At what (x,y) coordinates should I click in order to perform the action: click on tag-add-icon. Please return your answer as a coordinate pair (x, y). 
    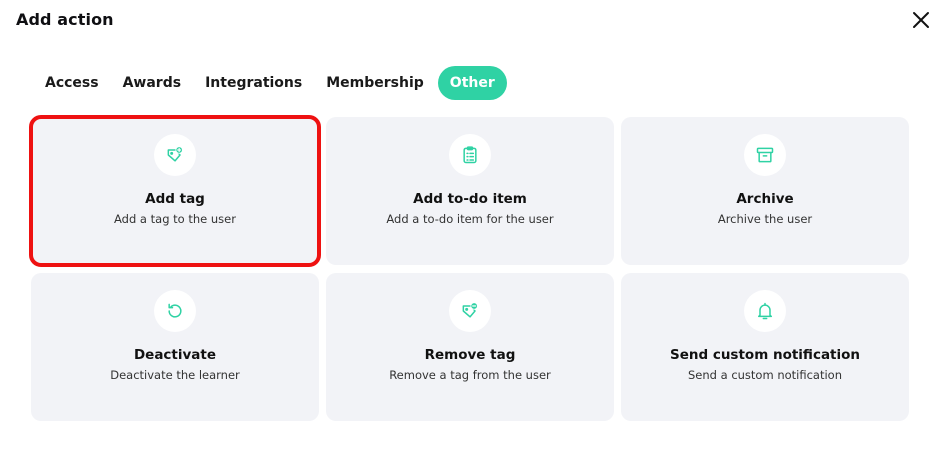
    Looking at the image, I should click on (175, 154).